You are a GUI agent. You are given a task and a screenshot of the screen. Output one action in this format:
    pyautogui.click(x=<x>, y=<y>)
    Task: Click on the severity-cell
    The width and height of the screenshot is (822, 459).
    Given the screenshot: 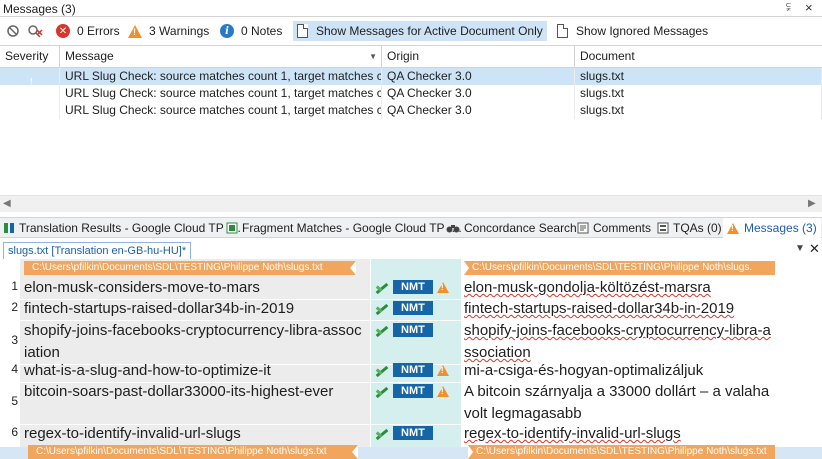 What is the action you would take?
    pyautogui.click(x=30, y=110)
    